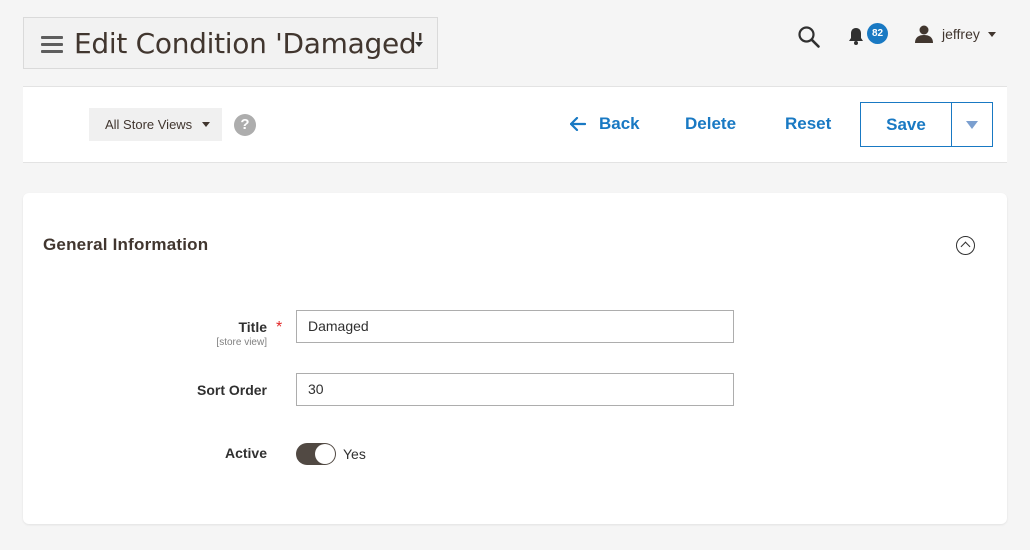 The width and height of the screenshot is (1030, 550). Describe the element at coordinates (252, 327) in the screenshot. I see `title-label: Title` at that location.